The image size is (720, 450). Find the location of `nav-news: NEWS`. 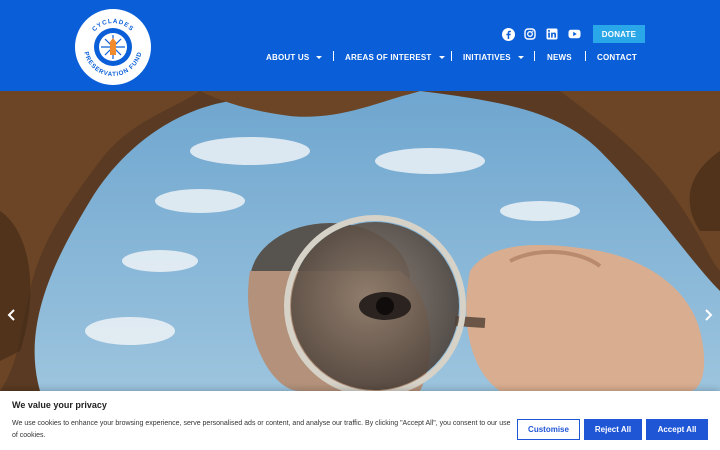

nav-news: NEWS is located at coordinates (559, 57).